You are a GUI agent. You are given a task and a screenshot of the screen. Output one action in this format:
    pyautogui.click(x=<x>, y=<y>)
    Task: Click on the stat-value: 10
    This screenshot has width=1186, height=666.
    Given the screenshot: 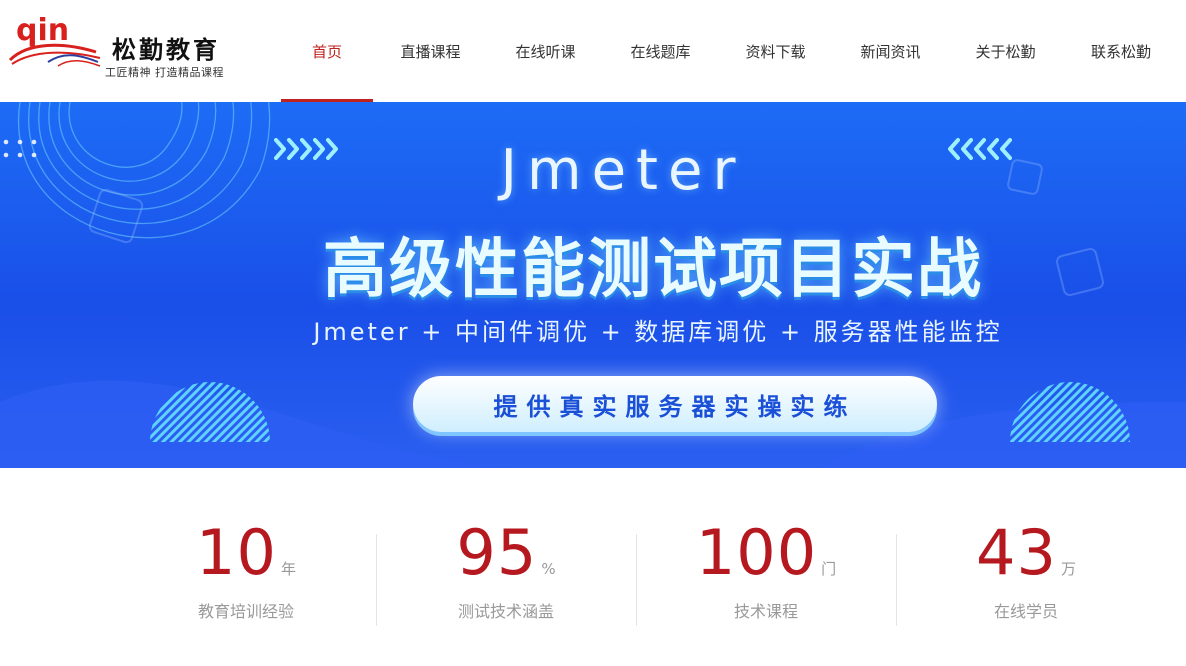 What is the action you would take?
    pyautogui.click(x=236, y=552)
    